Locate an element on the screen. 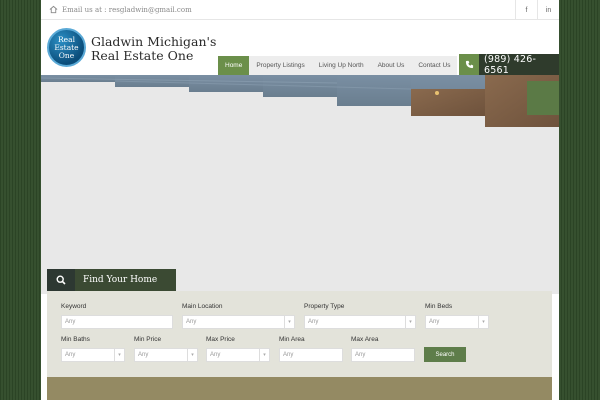 Image resolution: width=600 pixels, height=400 pixels. keyword-input: Any is located at coordinates (117, 322).